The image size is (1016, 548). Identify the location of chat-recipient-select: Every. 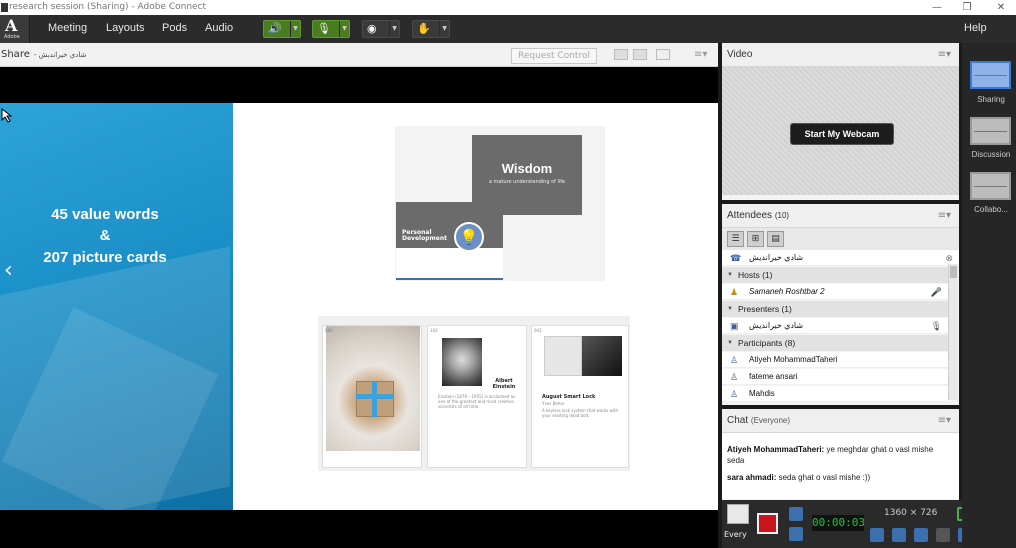
(735, 534).